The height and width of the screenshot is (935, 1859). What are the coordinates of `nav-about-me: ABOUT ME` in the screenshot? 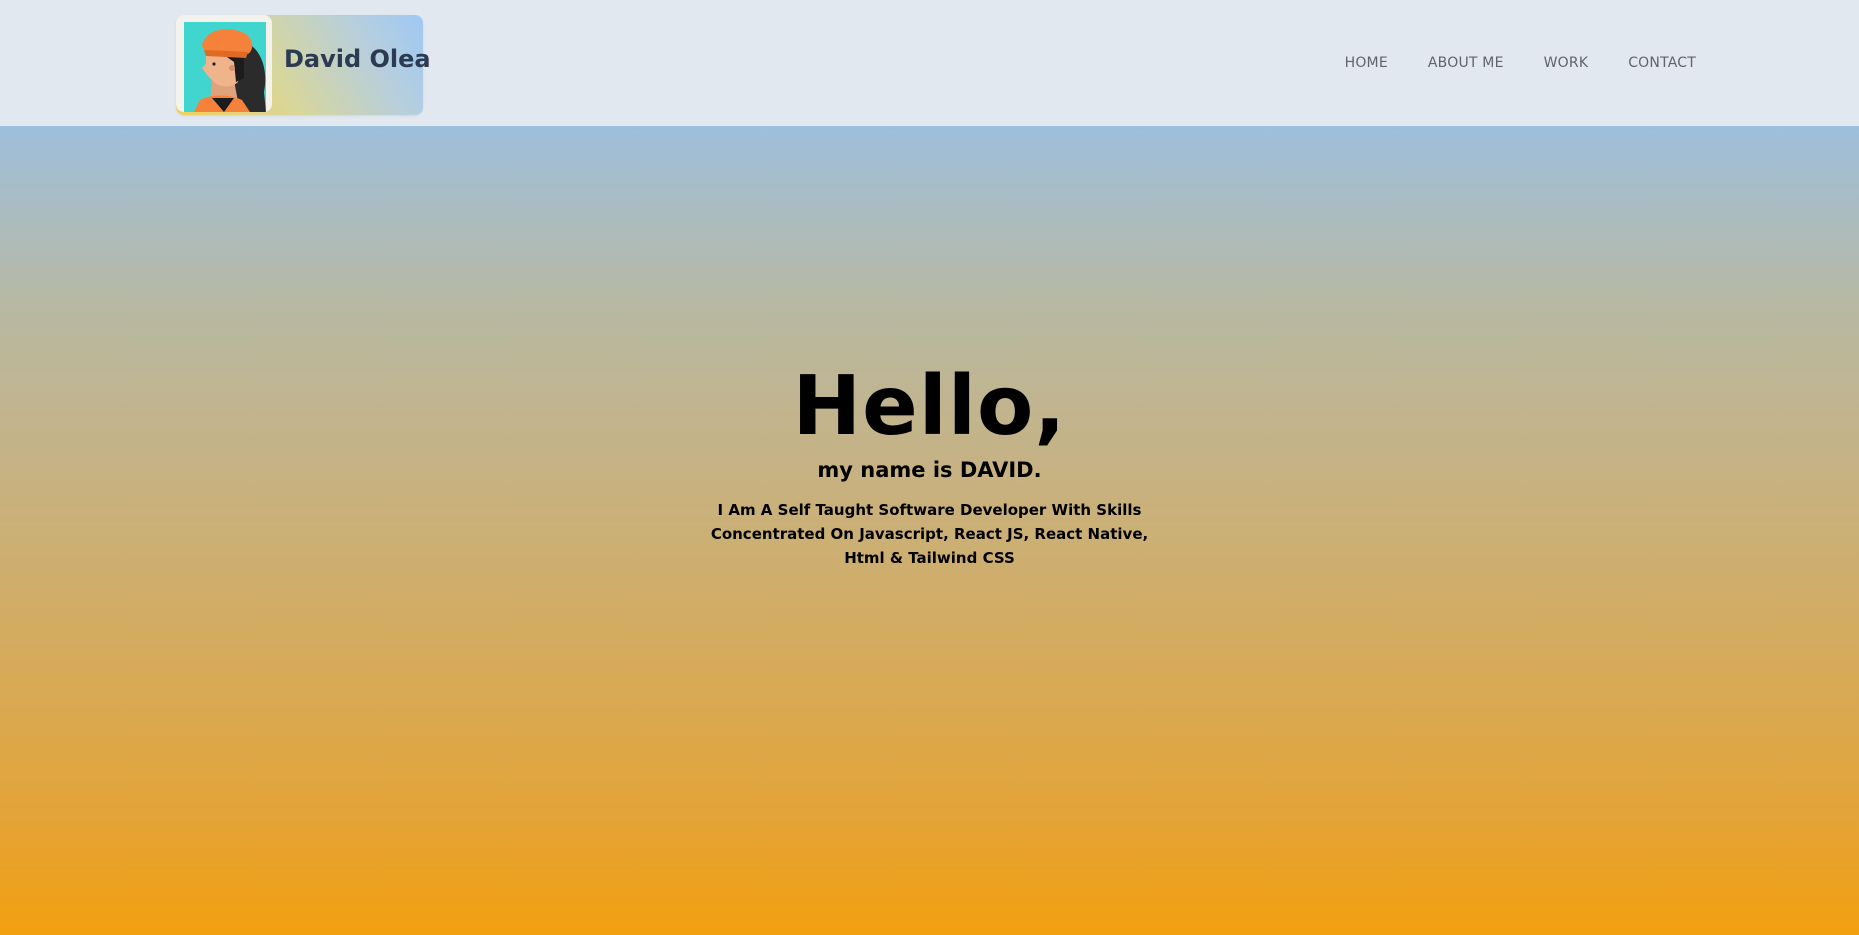 It's located at (1466, 63).